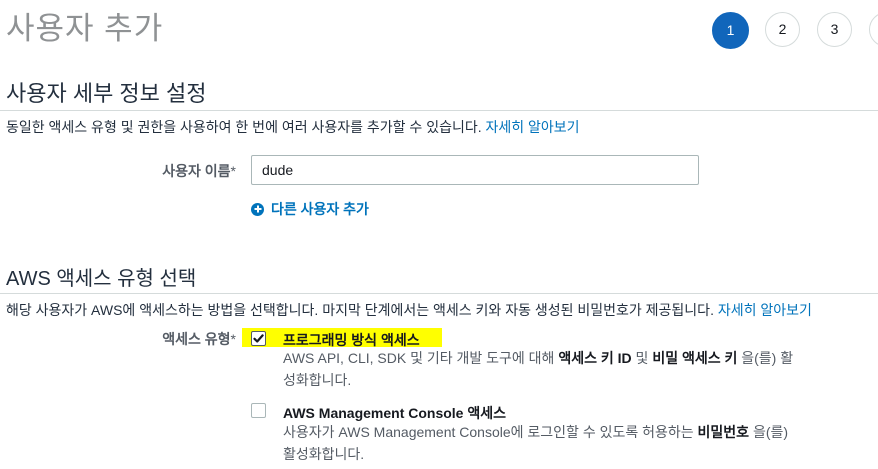  I want to click on username-input, so click(475, 170).